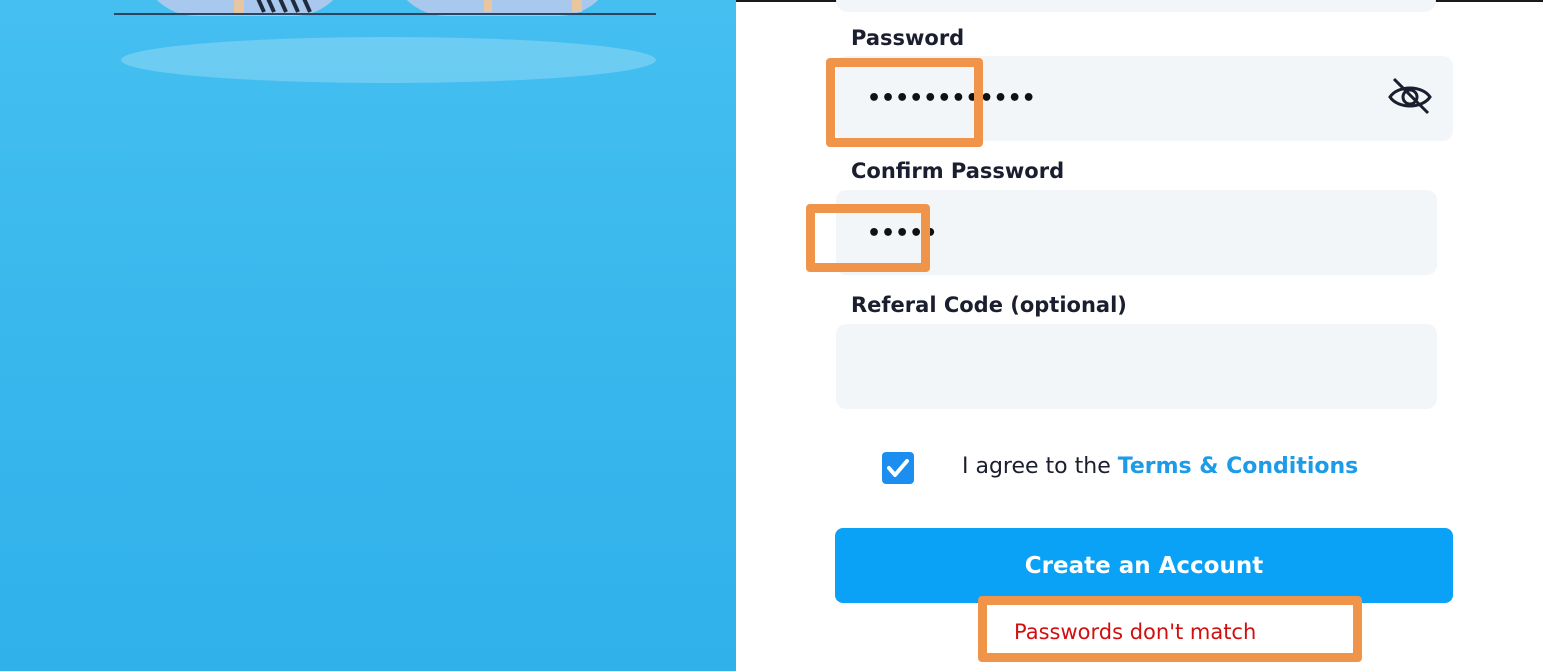 This screenshot has height=671, width=1543. What do you see at coordinates (1136, 366) in the screenshot?
I see `referral-code-field` at bounding box center [1136, 366].